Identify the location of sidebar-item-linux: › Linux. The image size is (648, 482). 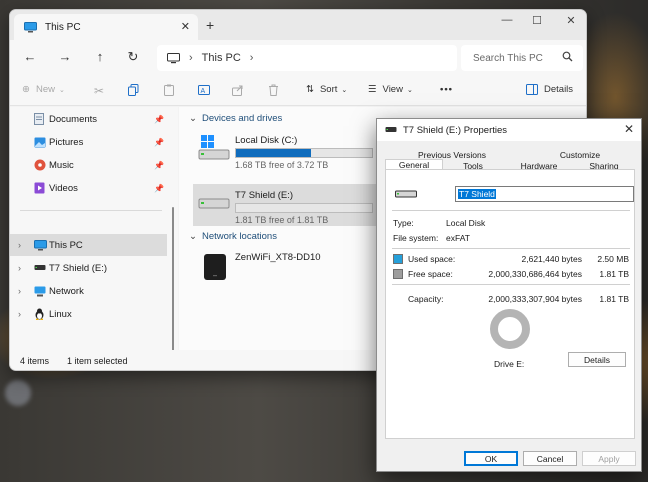
(88, 314).